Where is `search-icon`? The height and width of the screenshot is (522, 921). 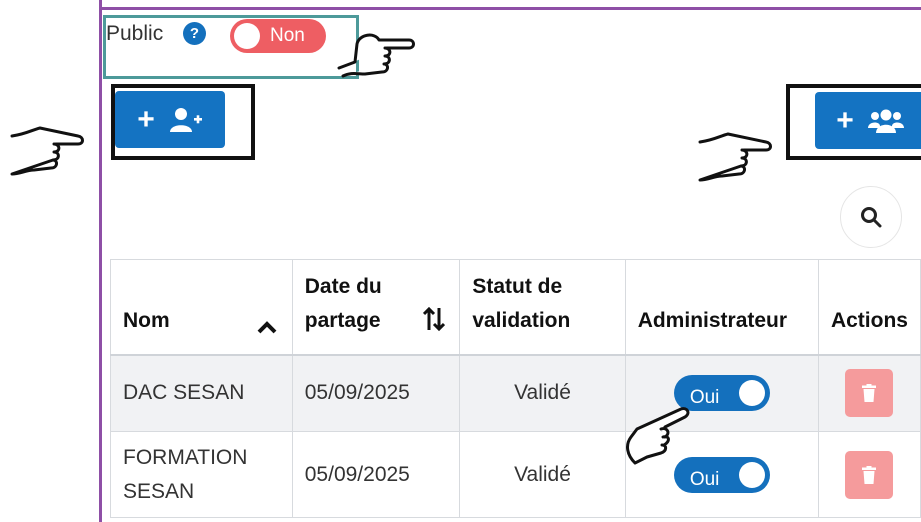 search-icon is located at coordinates (871, 217).